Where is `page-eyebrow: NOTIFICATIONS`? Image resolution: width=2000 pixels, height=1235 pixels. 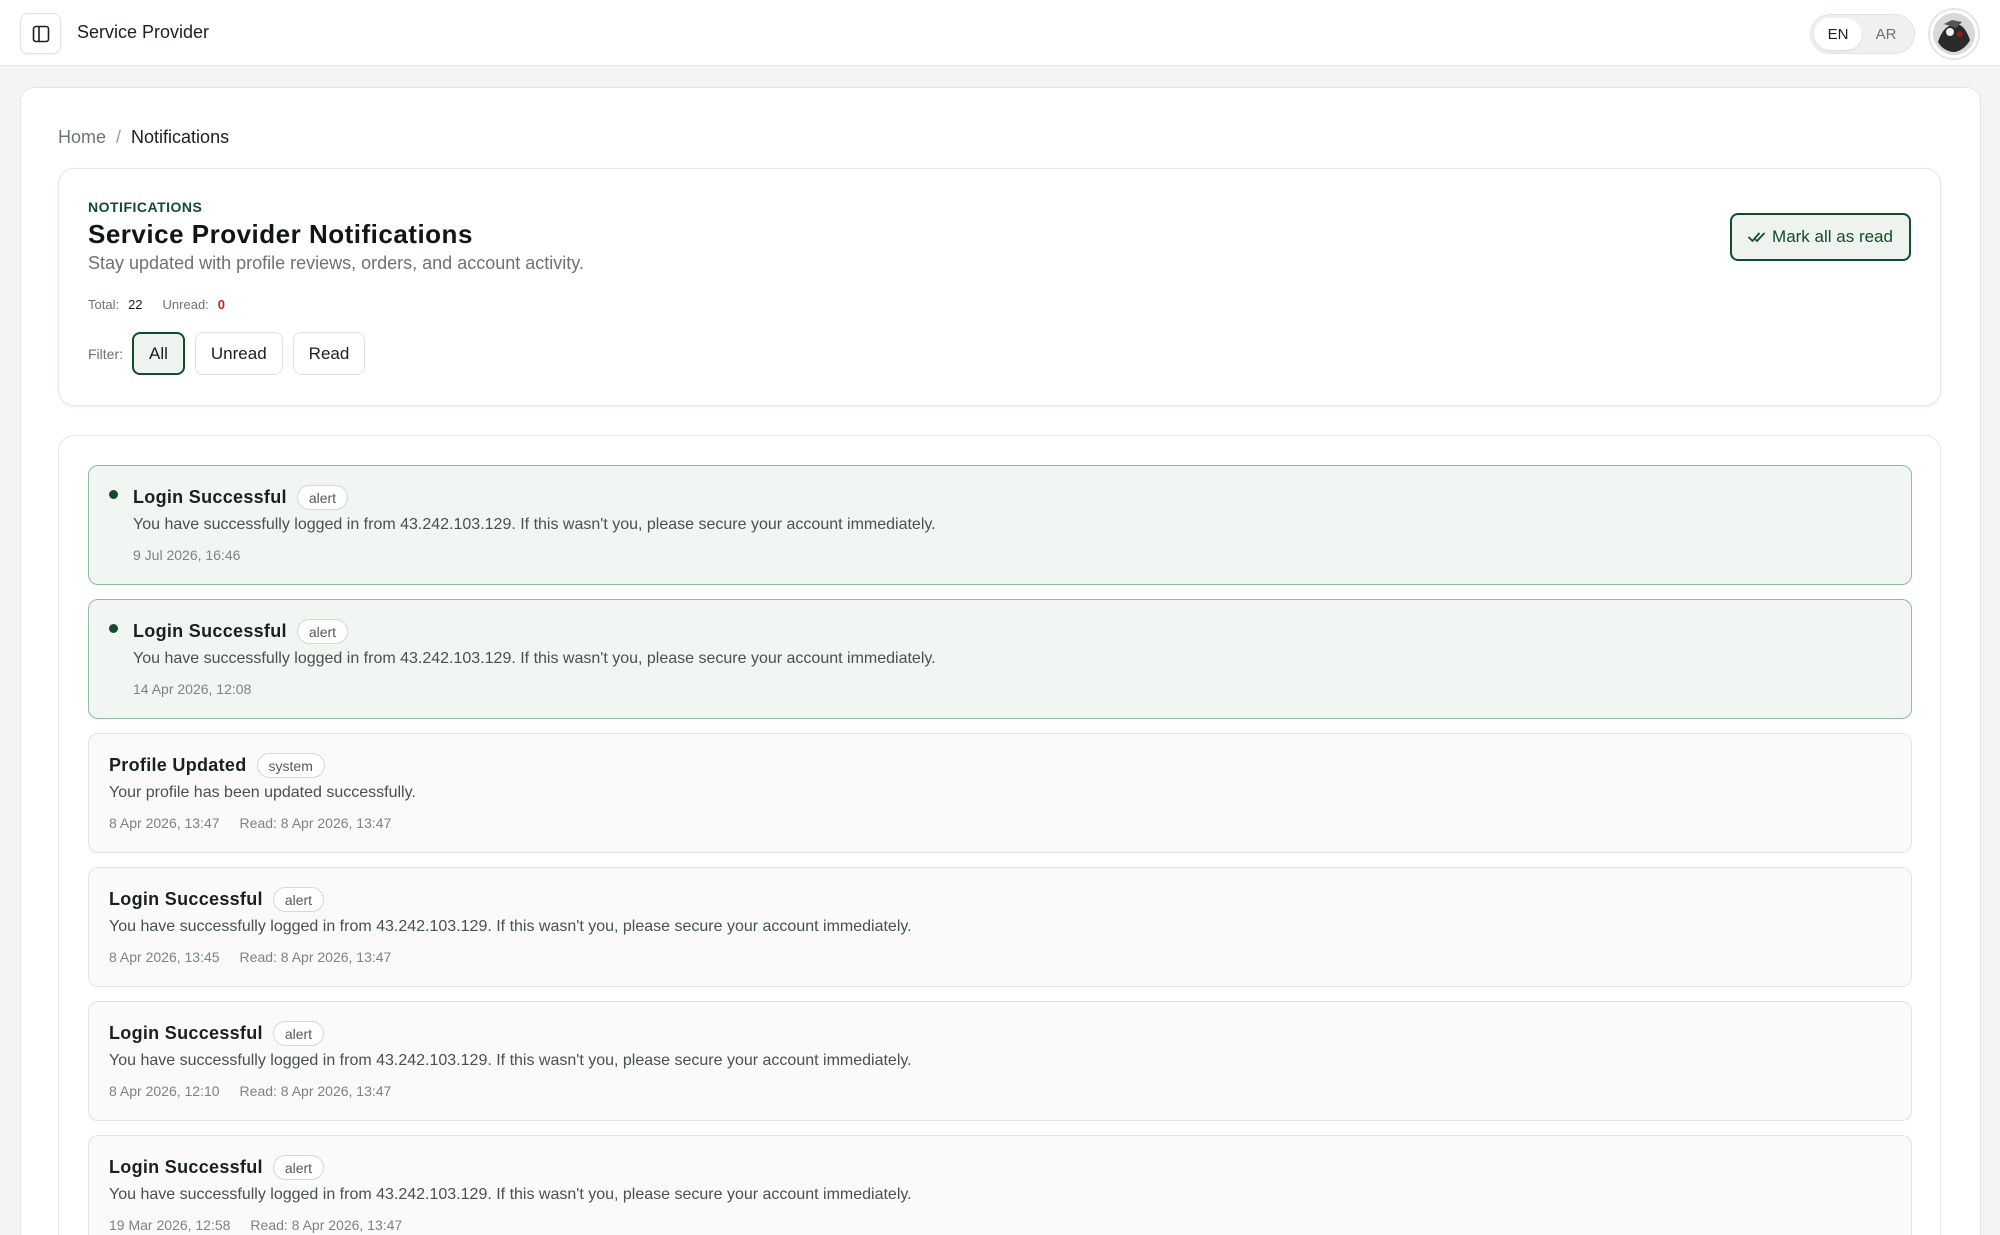
page-eyebrow: NOTIFICATIONS is located at coordinates (145, 207).